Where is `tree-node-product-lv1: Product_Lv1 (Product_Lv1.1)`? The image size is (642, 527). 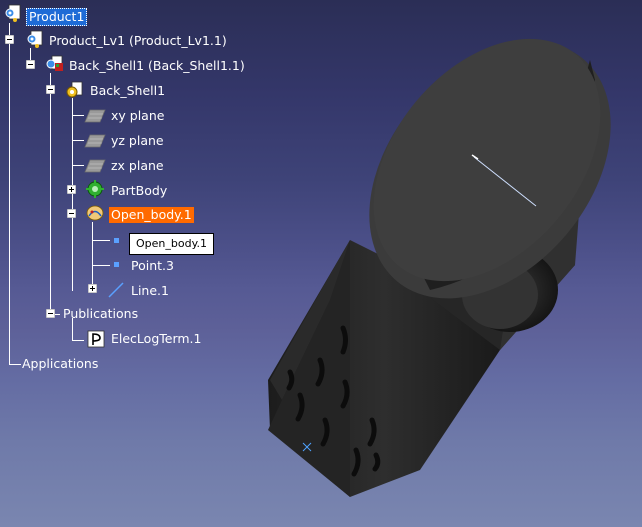 tree-node-product-lv1: Product_Lv1 (Product_Lv1.1) is located at coordinates (138, 41).